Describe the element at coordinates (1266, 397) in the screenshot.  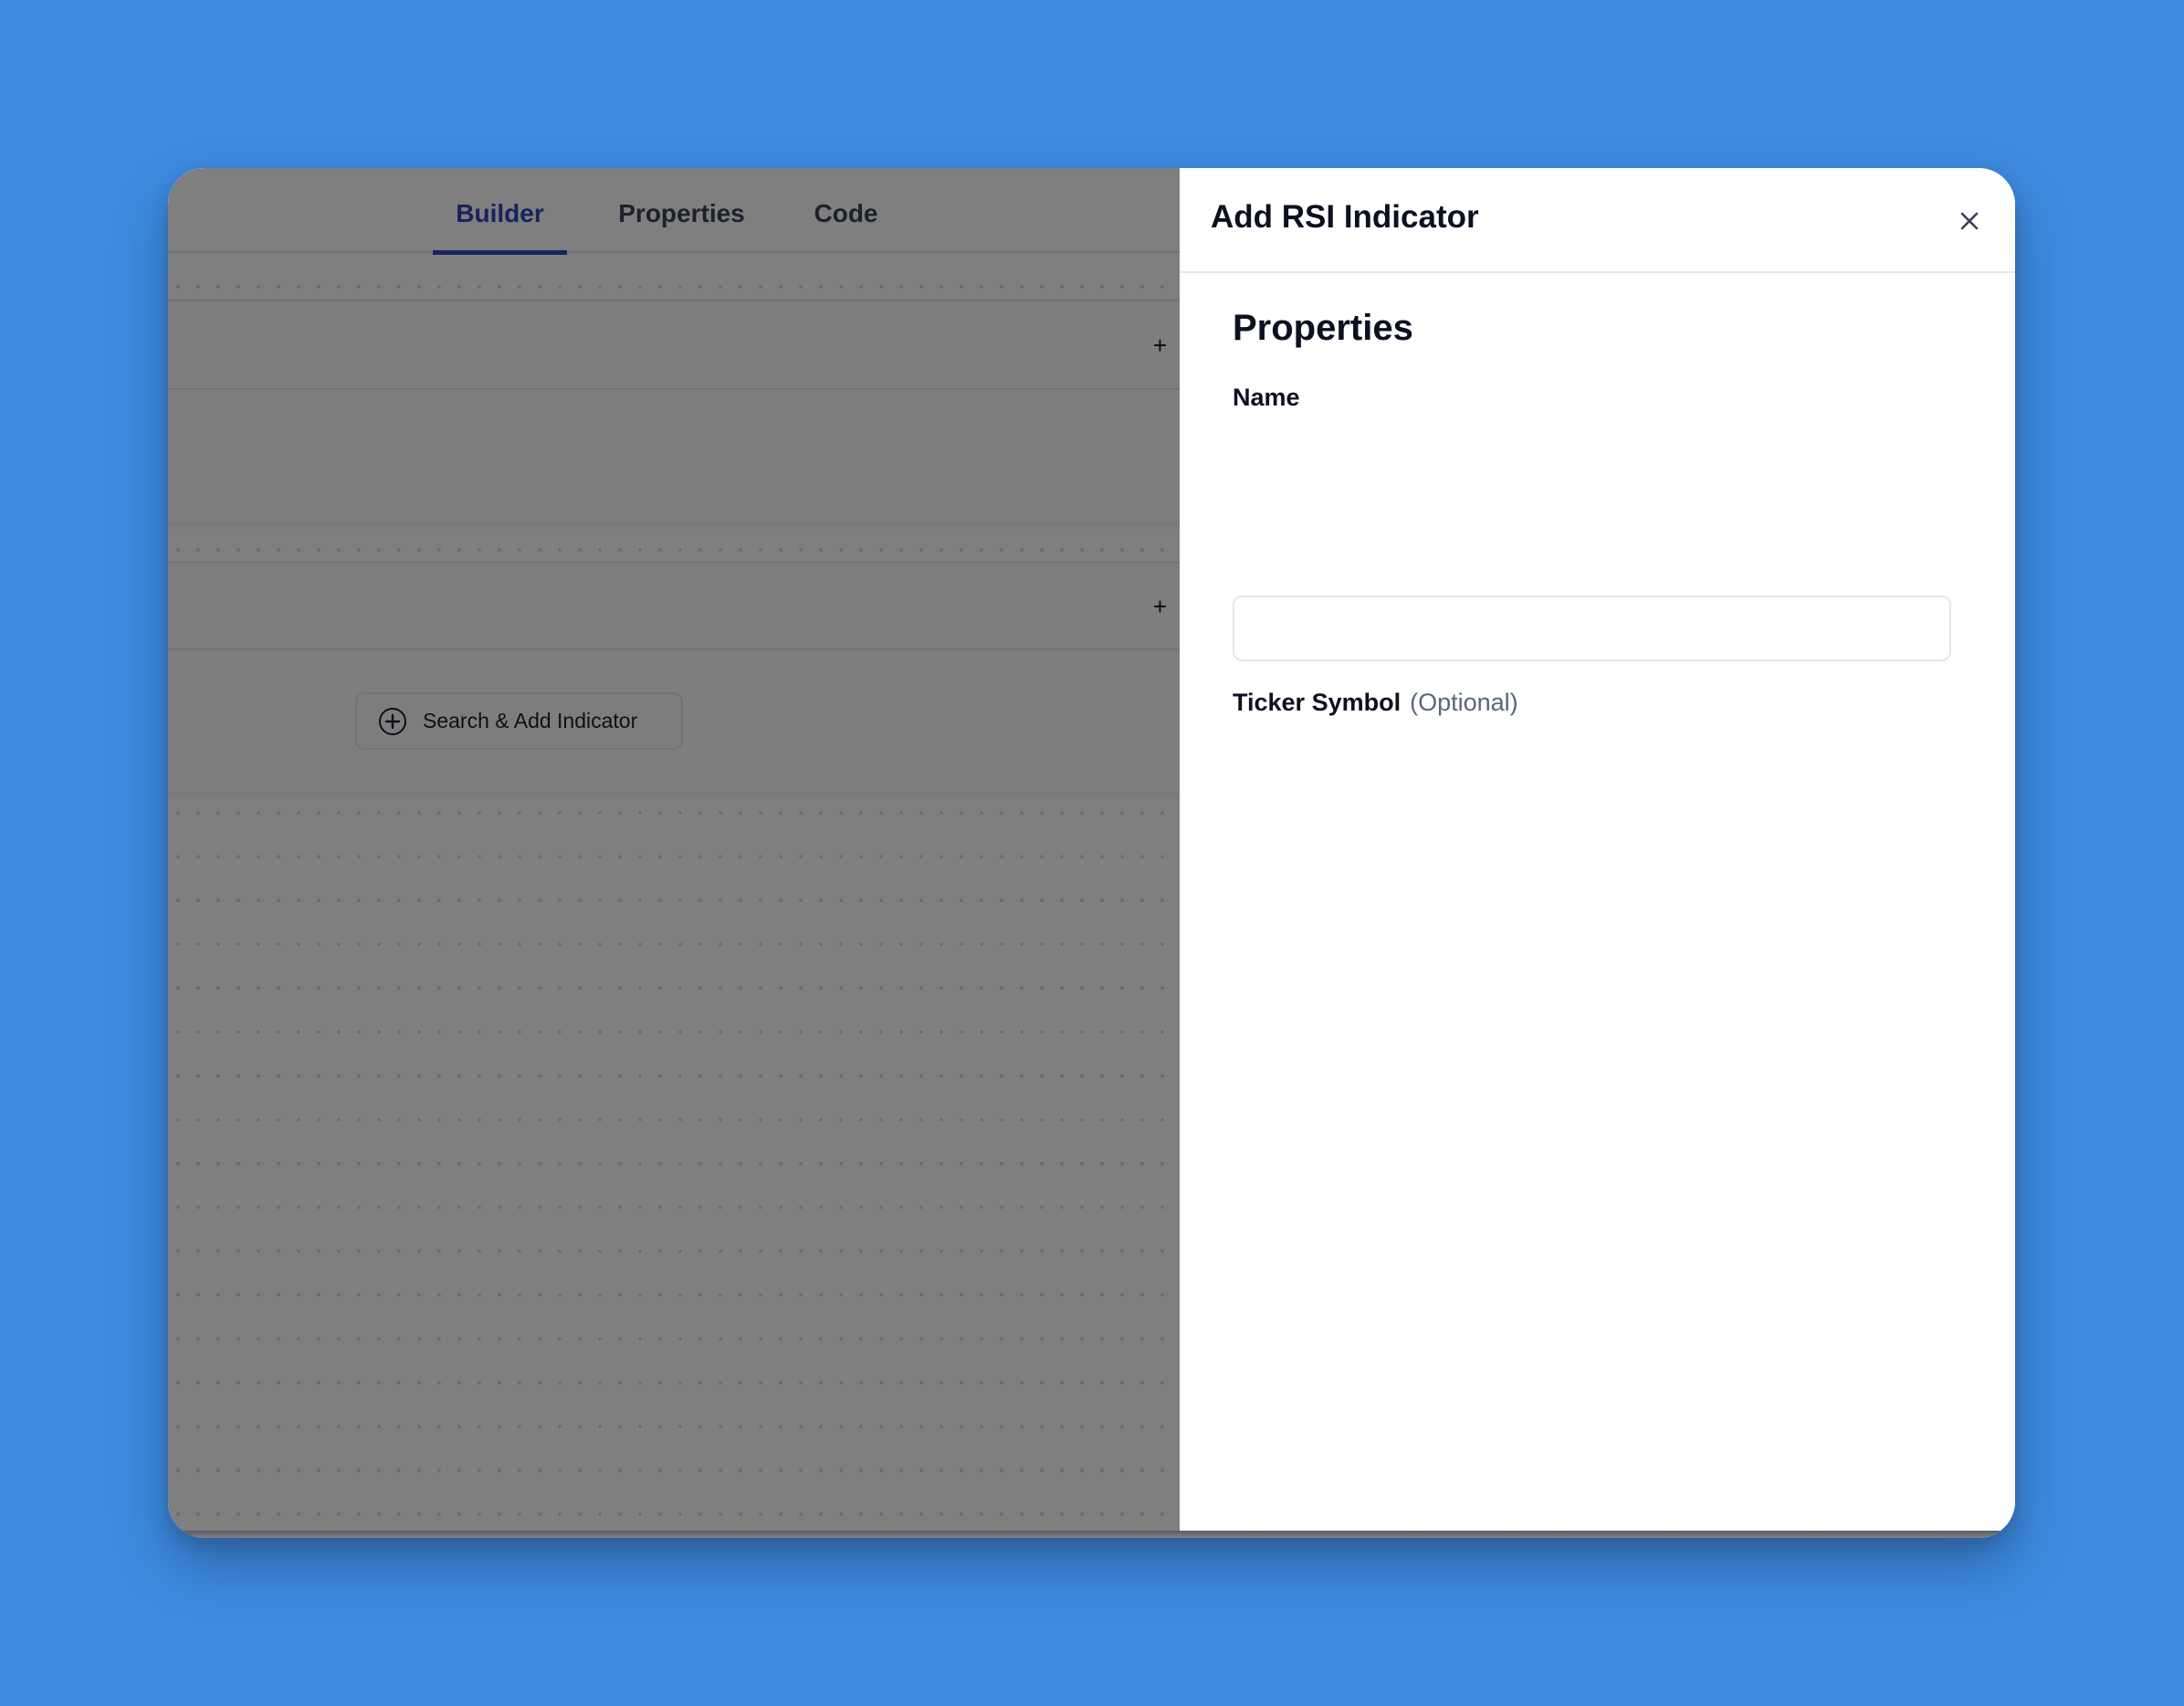
I see `name-label: Name` at that location.